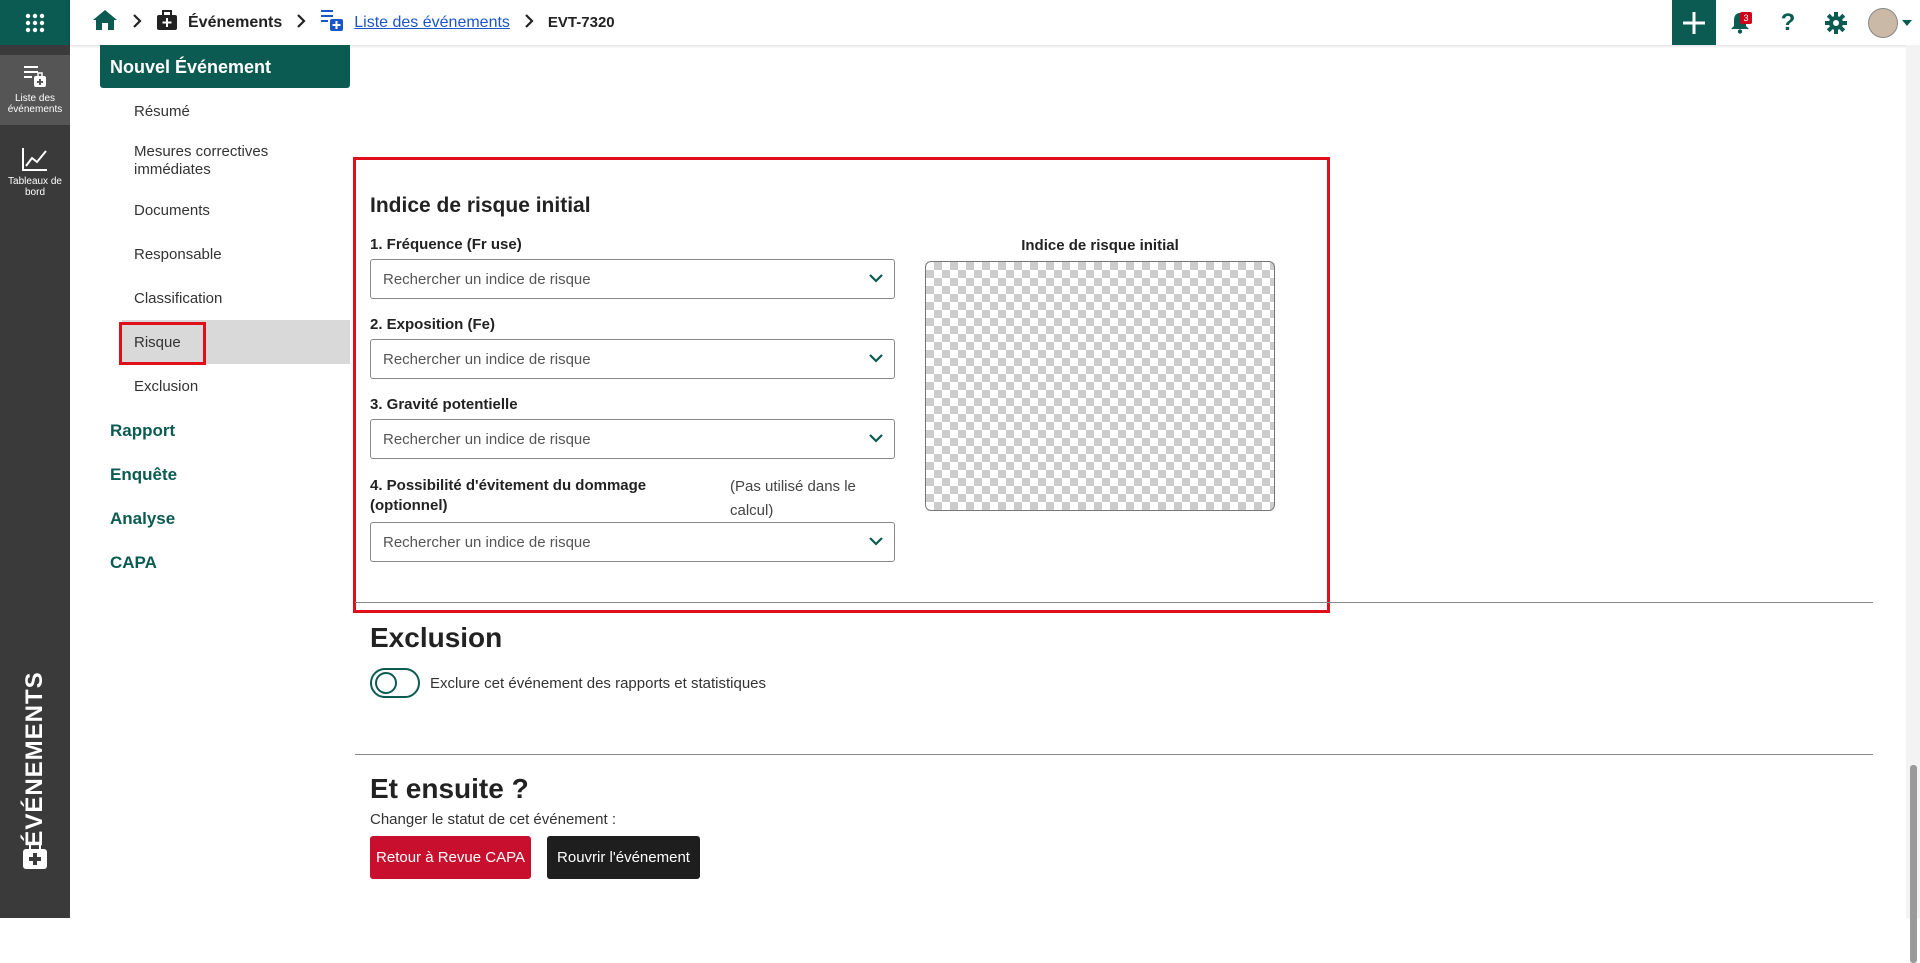 This screenshot has height=963, width=1920. Describe the element at coordinates (1100, 245) in the screenshot. I see `risk-chart-title: Indice de risque initial` at that location.